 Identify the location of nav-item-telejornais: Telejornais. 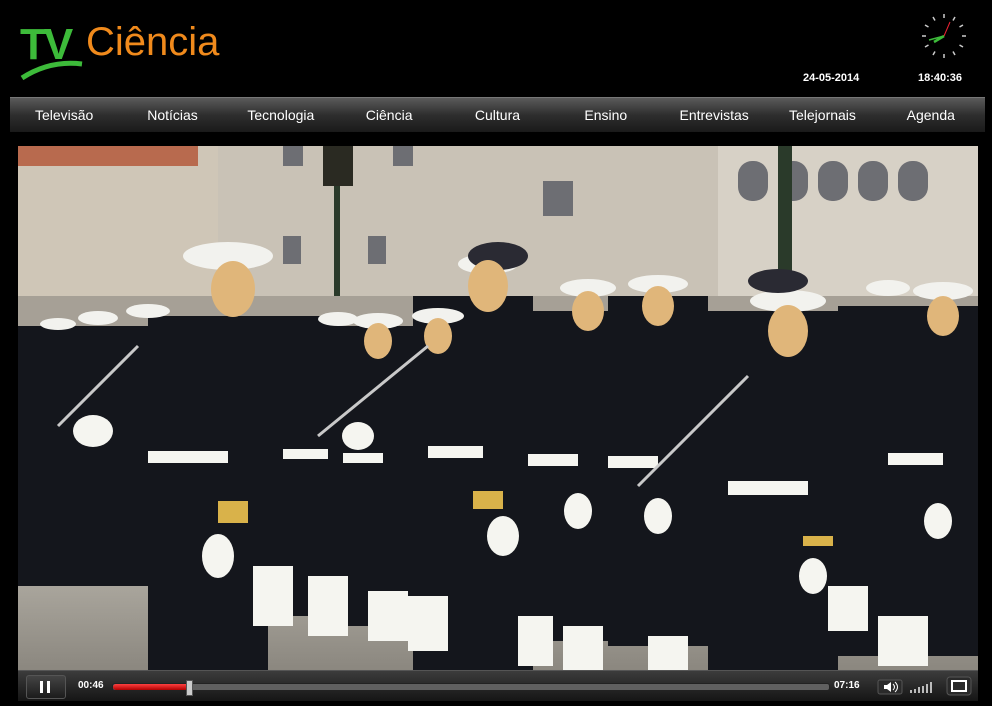
(822, 115).